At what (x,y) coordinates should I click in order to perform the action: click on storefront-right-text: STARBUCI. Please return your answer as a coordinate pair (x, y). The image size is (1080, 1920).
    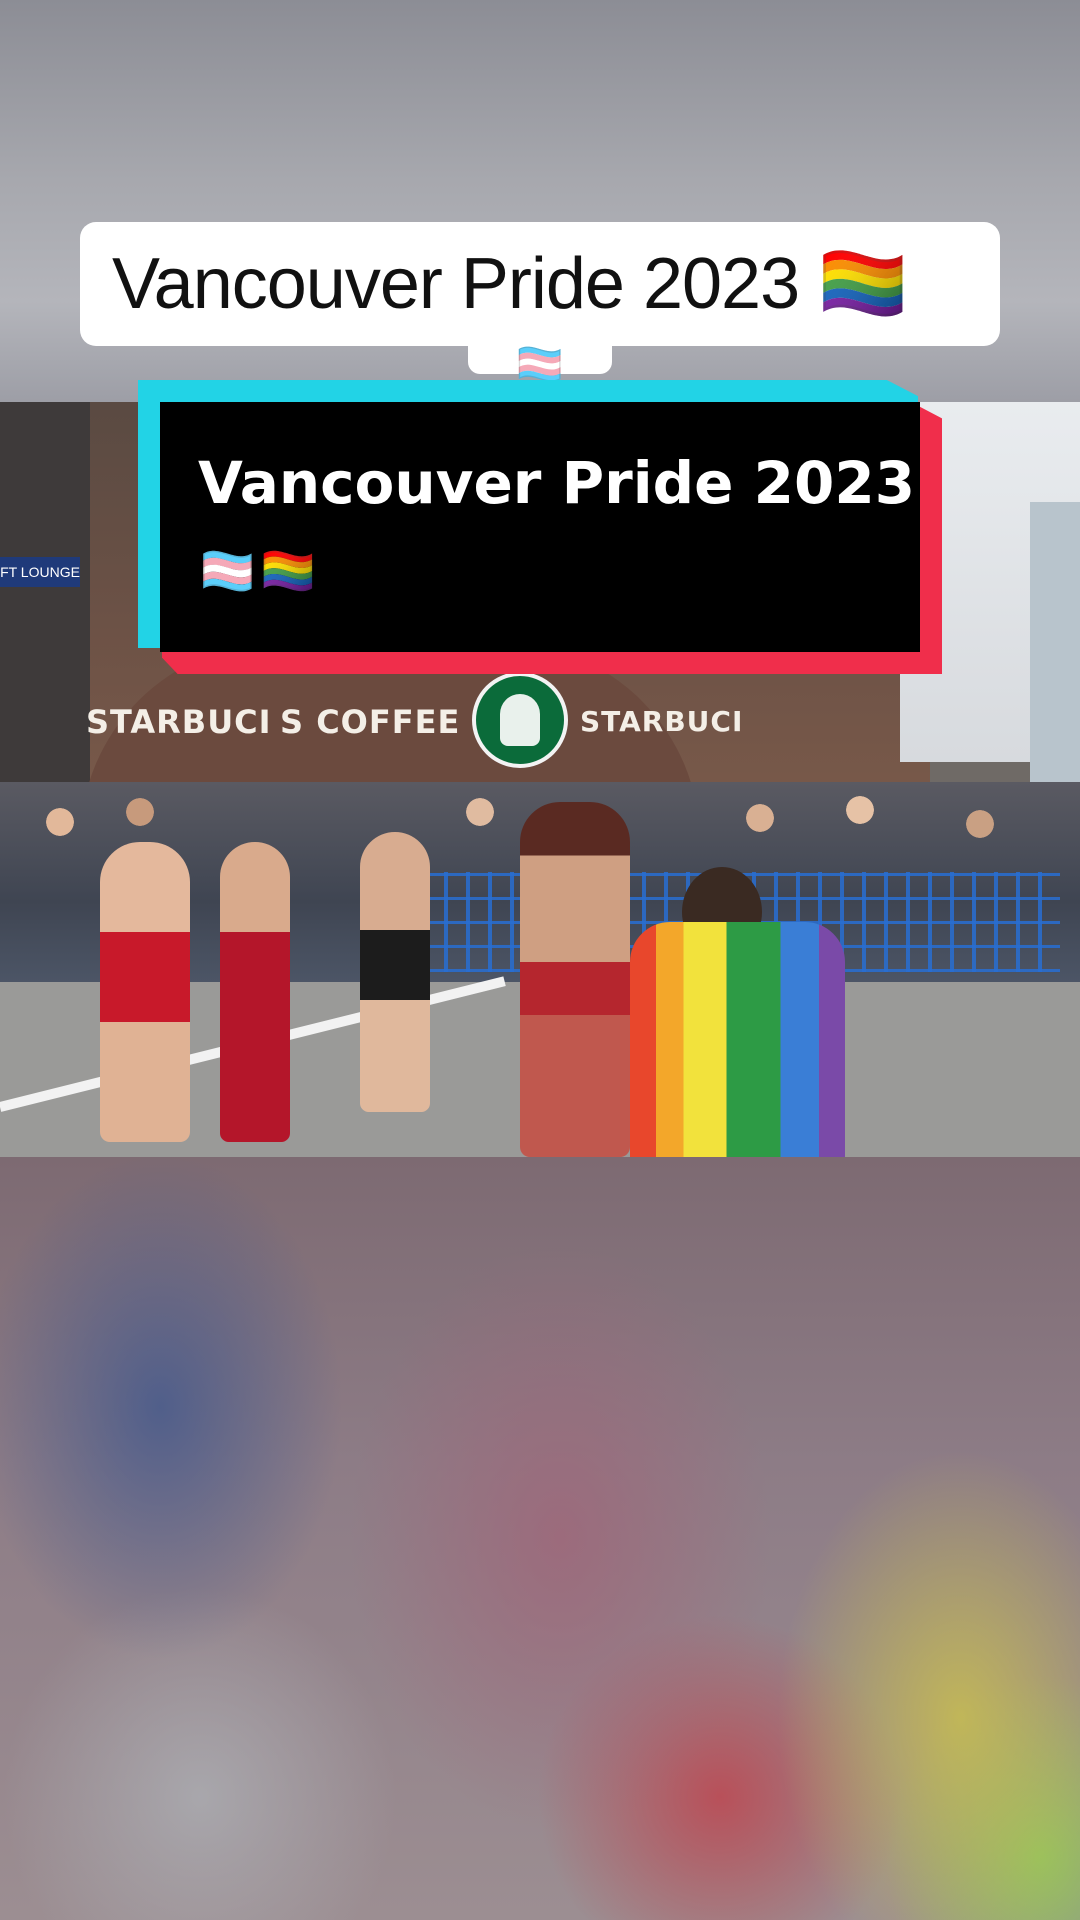
    Looking at the image, I should click on (662, 721).